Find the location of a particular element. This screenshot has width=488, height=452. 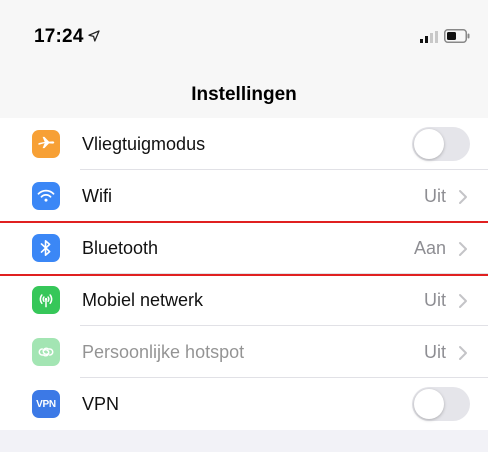

vpn-icon: VPN is located at coordinates (46, 404).